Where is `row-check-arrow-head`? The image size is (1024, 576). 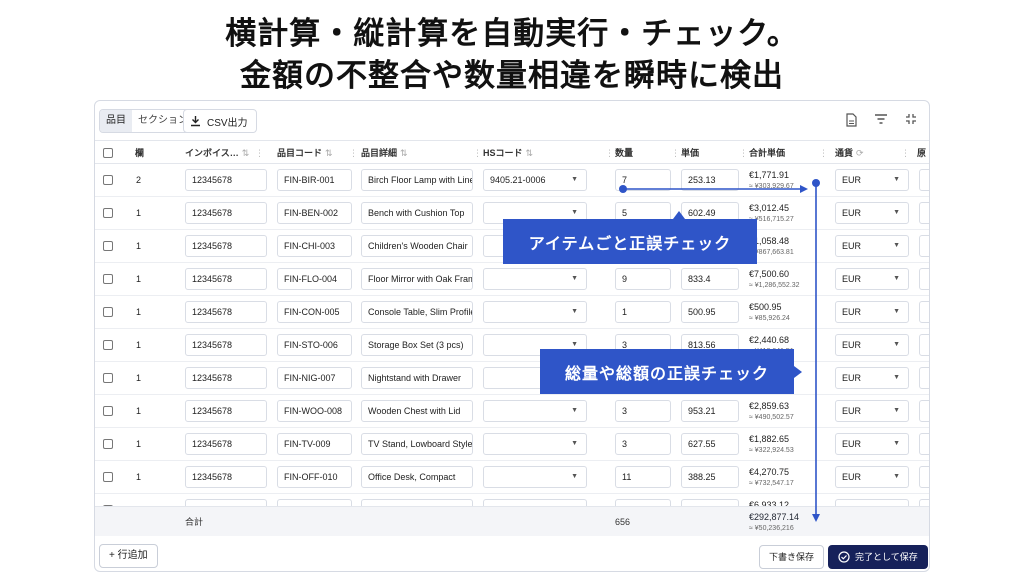 row-check-arrow-head is located at coordinates (804, 189).